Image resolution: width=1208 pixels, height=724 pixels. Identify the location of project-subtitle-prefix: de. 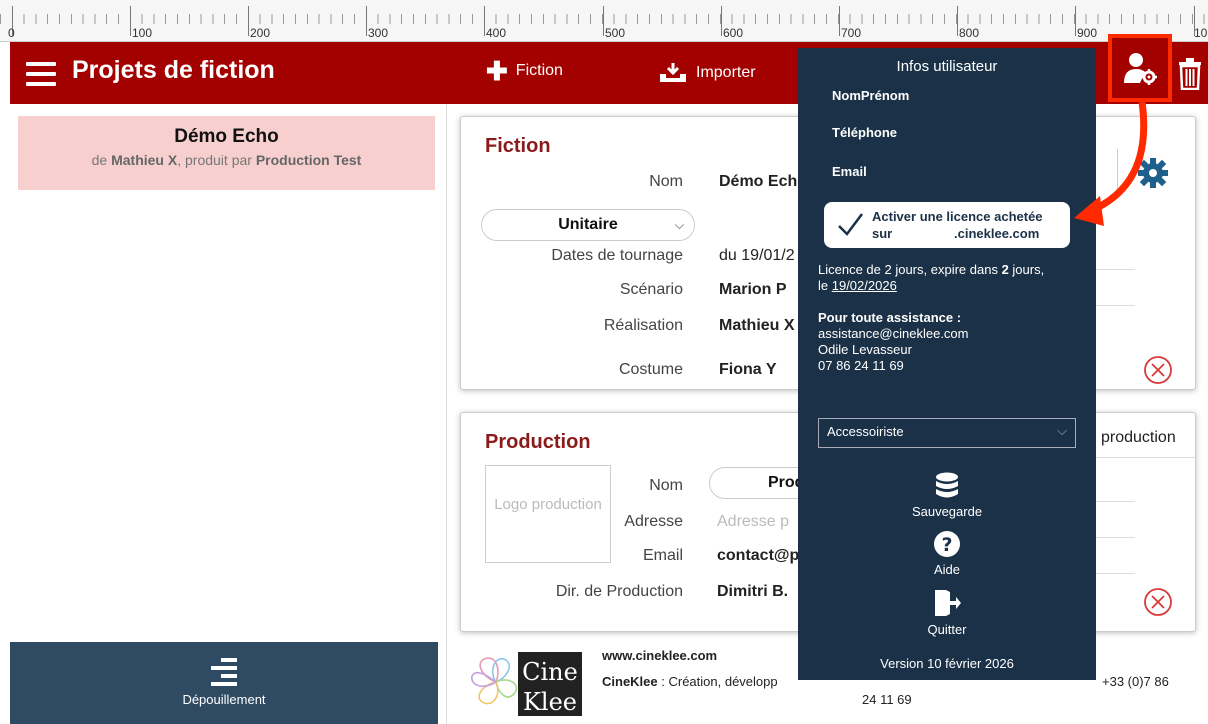
(101, 160).